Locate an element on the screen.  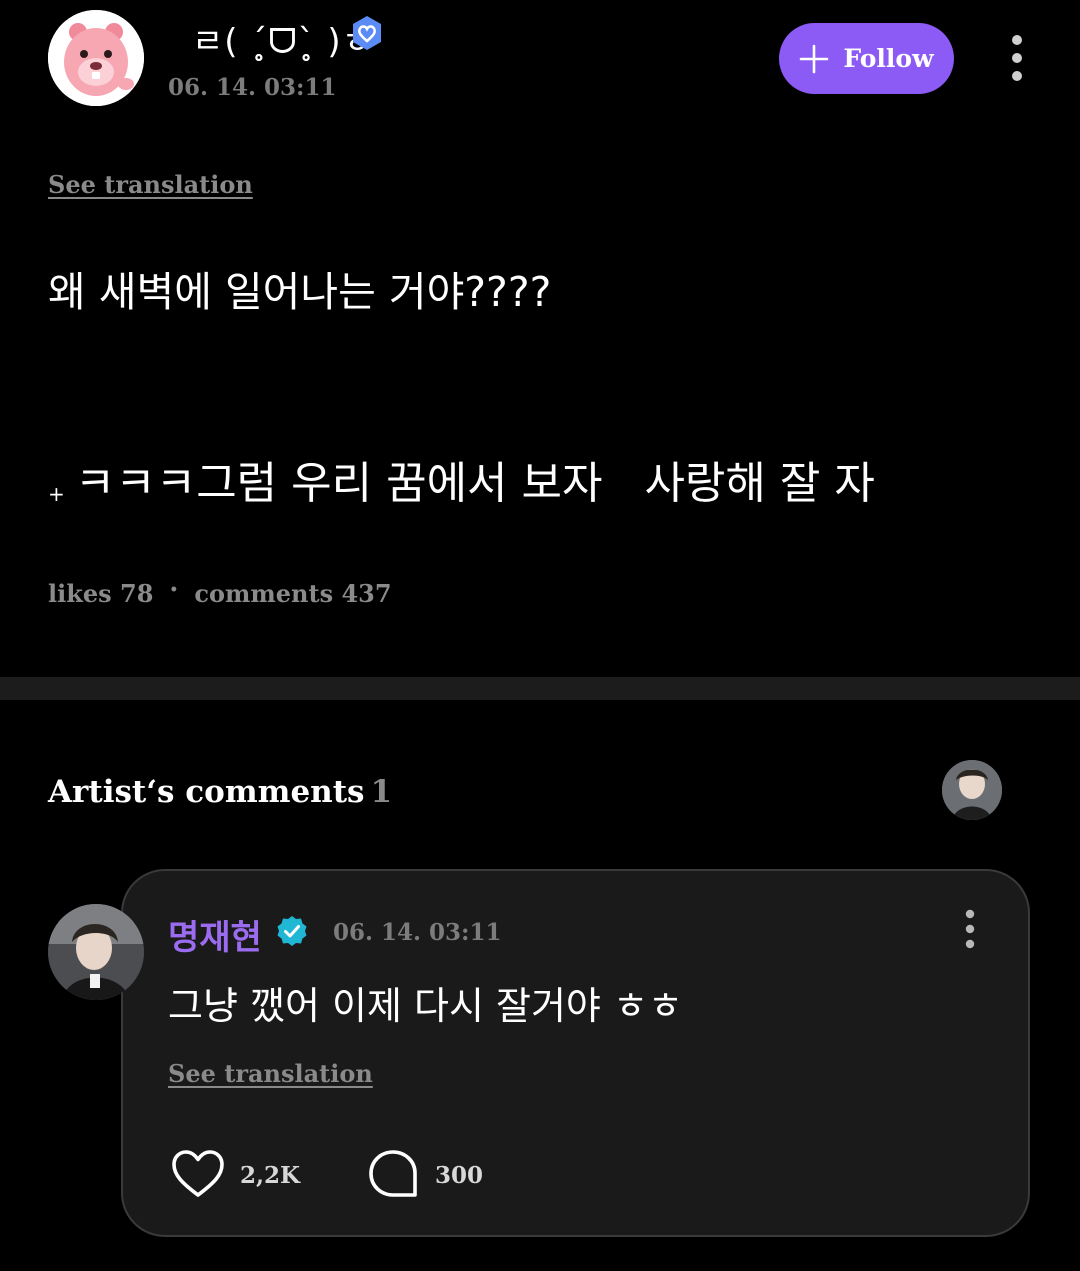
author-avatar is located at coordinates (96, 58).